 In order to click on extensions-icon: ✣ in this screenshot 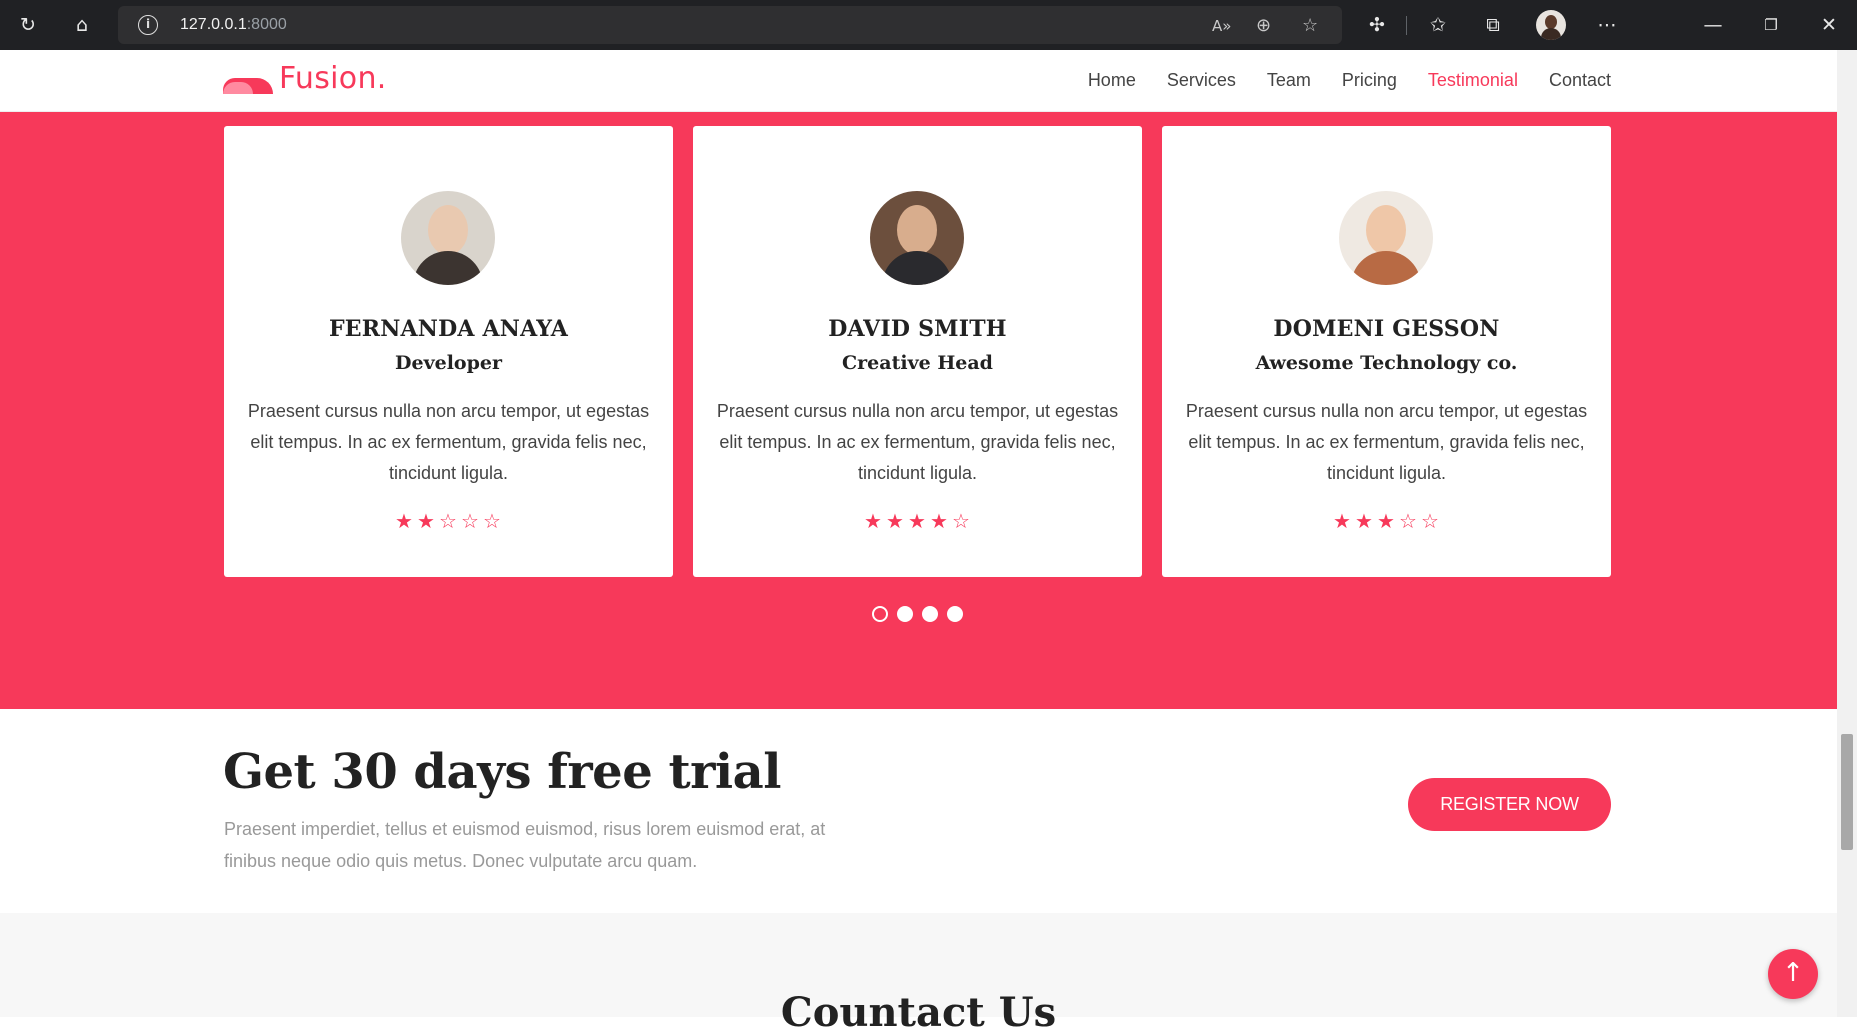, I will do `click(1377, 25)`.